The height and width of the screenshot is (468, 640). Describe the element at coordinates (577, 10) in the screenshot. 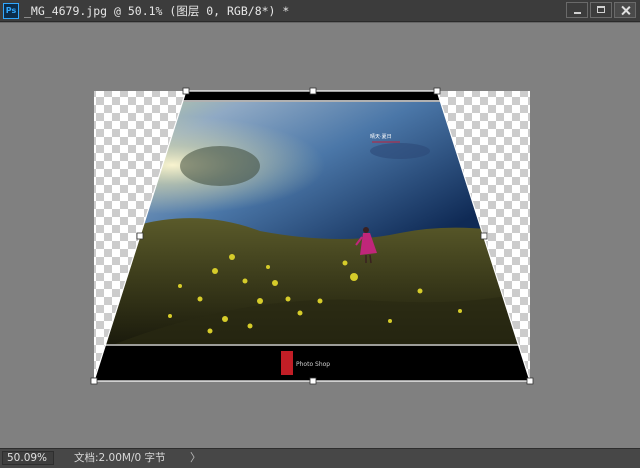

I see `minimize-icon` at that location.